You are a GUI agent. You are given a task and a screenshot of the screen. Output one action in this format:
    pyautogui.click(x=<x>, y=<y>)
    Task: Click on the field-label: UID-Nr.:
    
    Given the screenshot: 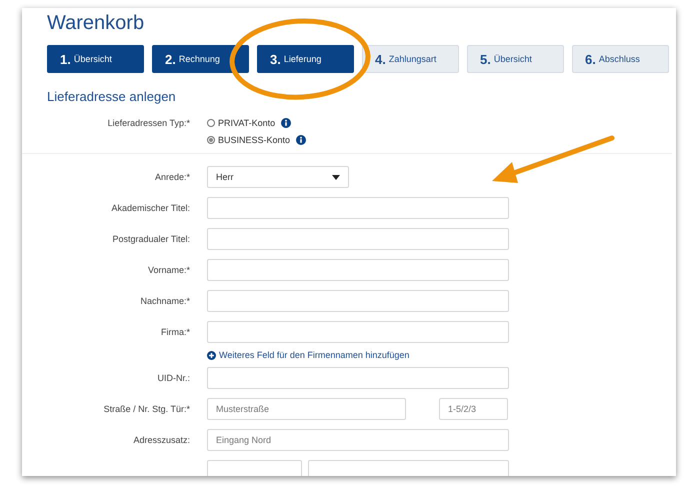 What is the action you would take?
    pyautogui.click(x=174, y=378)
    